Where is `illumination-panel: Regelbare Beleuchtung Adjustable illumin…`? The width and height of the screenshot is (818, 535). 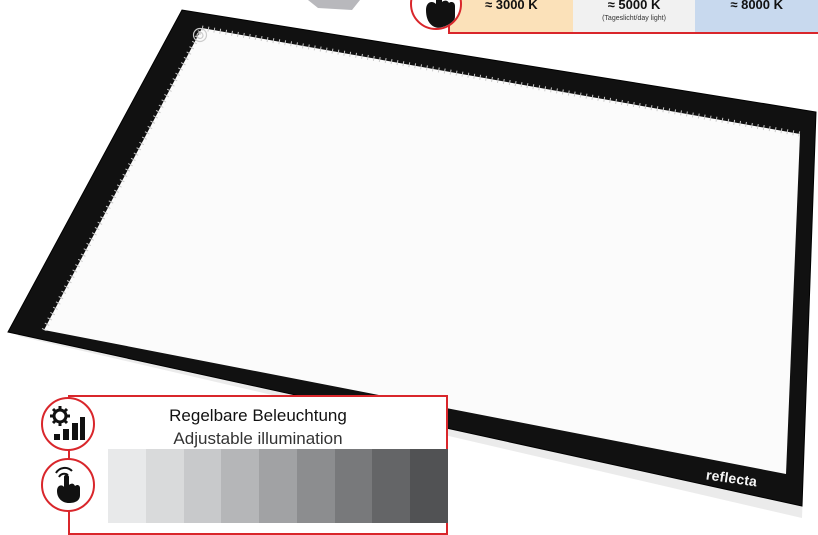
illumination-panel: Regelbare Beleuchtung Adjustable illumin… is located at coordinates (258, 465).